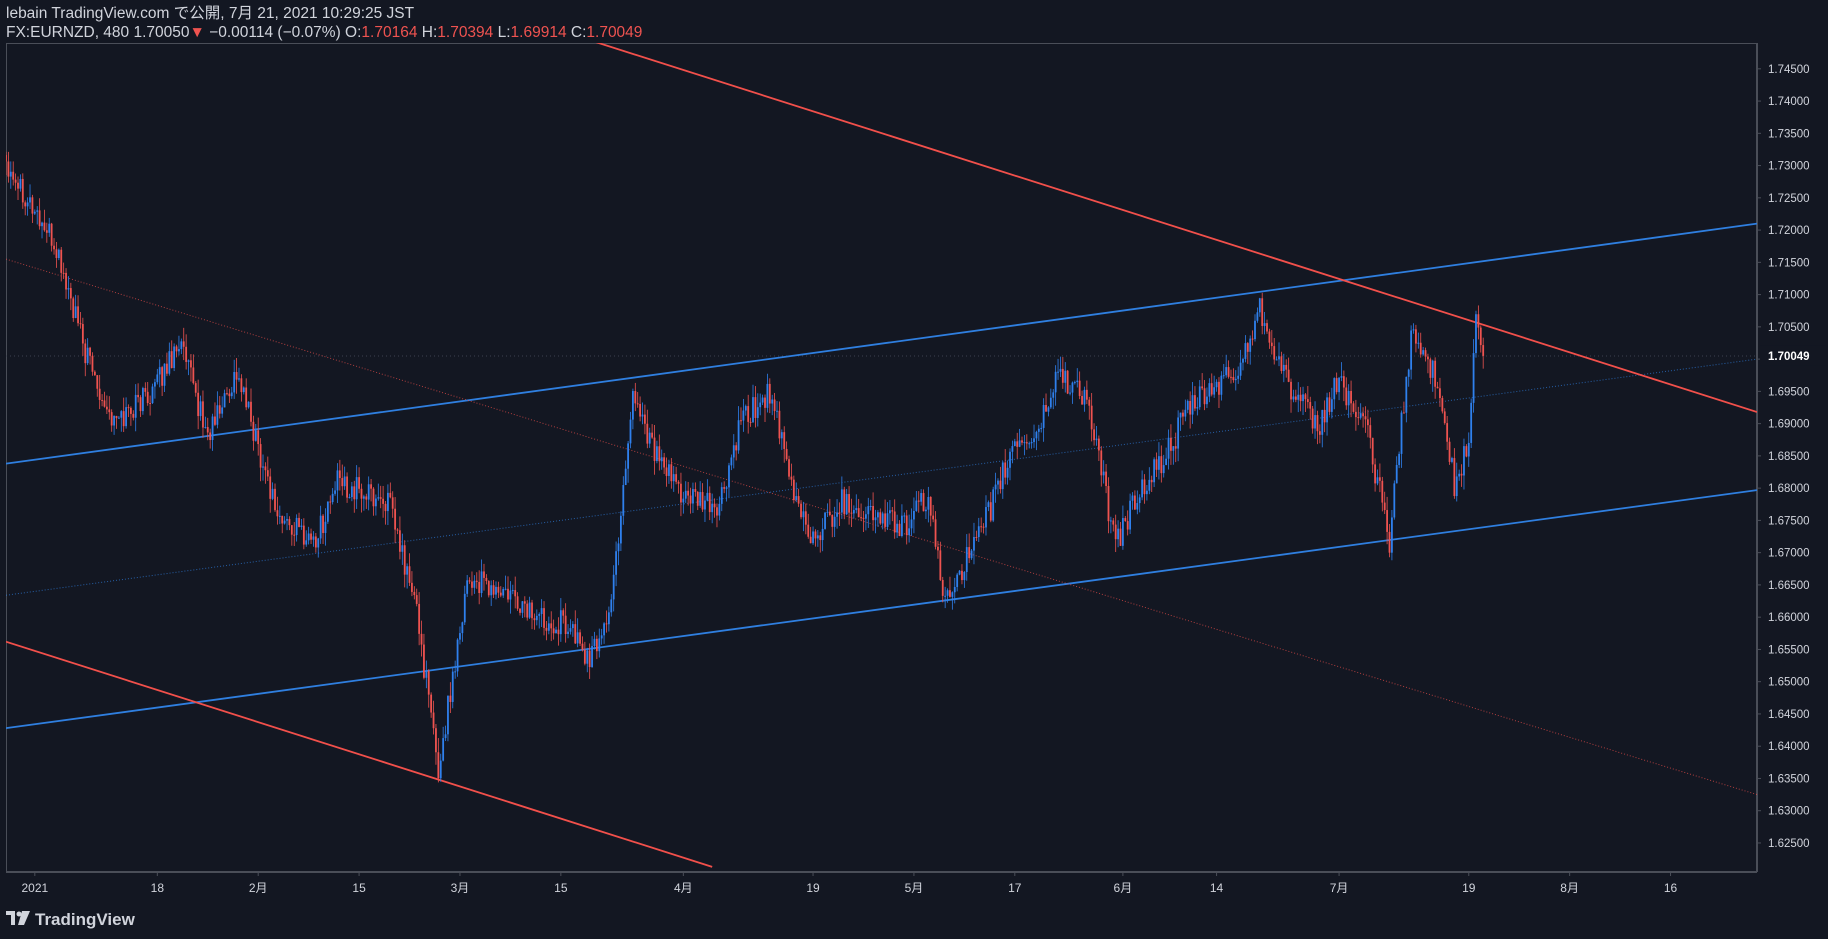  What do you see at coordinates (561, 888) in the screenshot?
I see `time-tick-label: 15` at bounding box center [561, 888].